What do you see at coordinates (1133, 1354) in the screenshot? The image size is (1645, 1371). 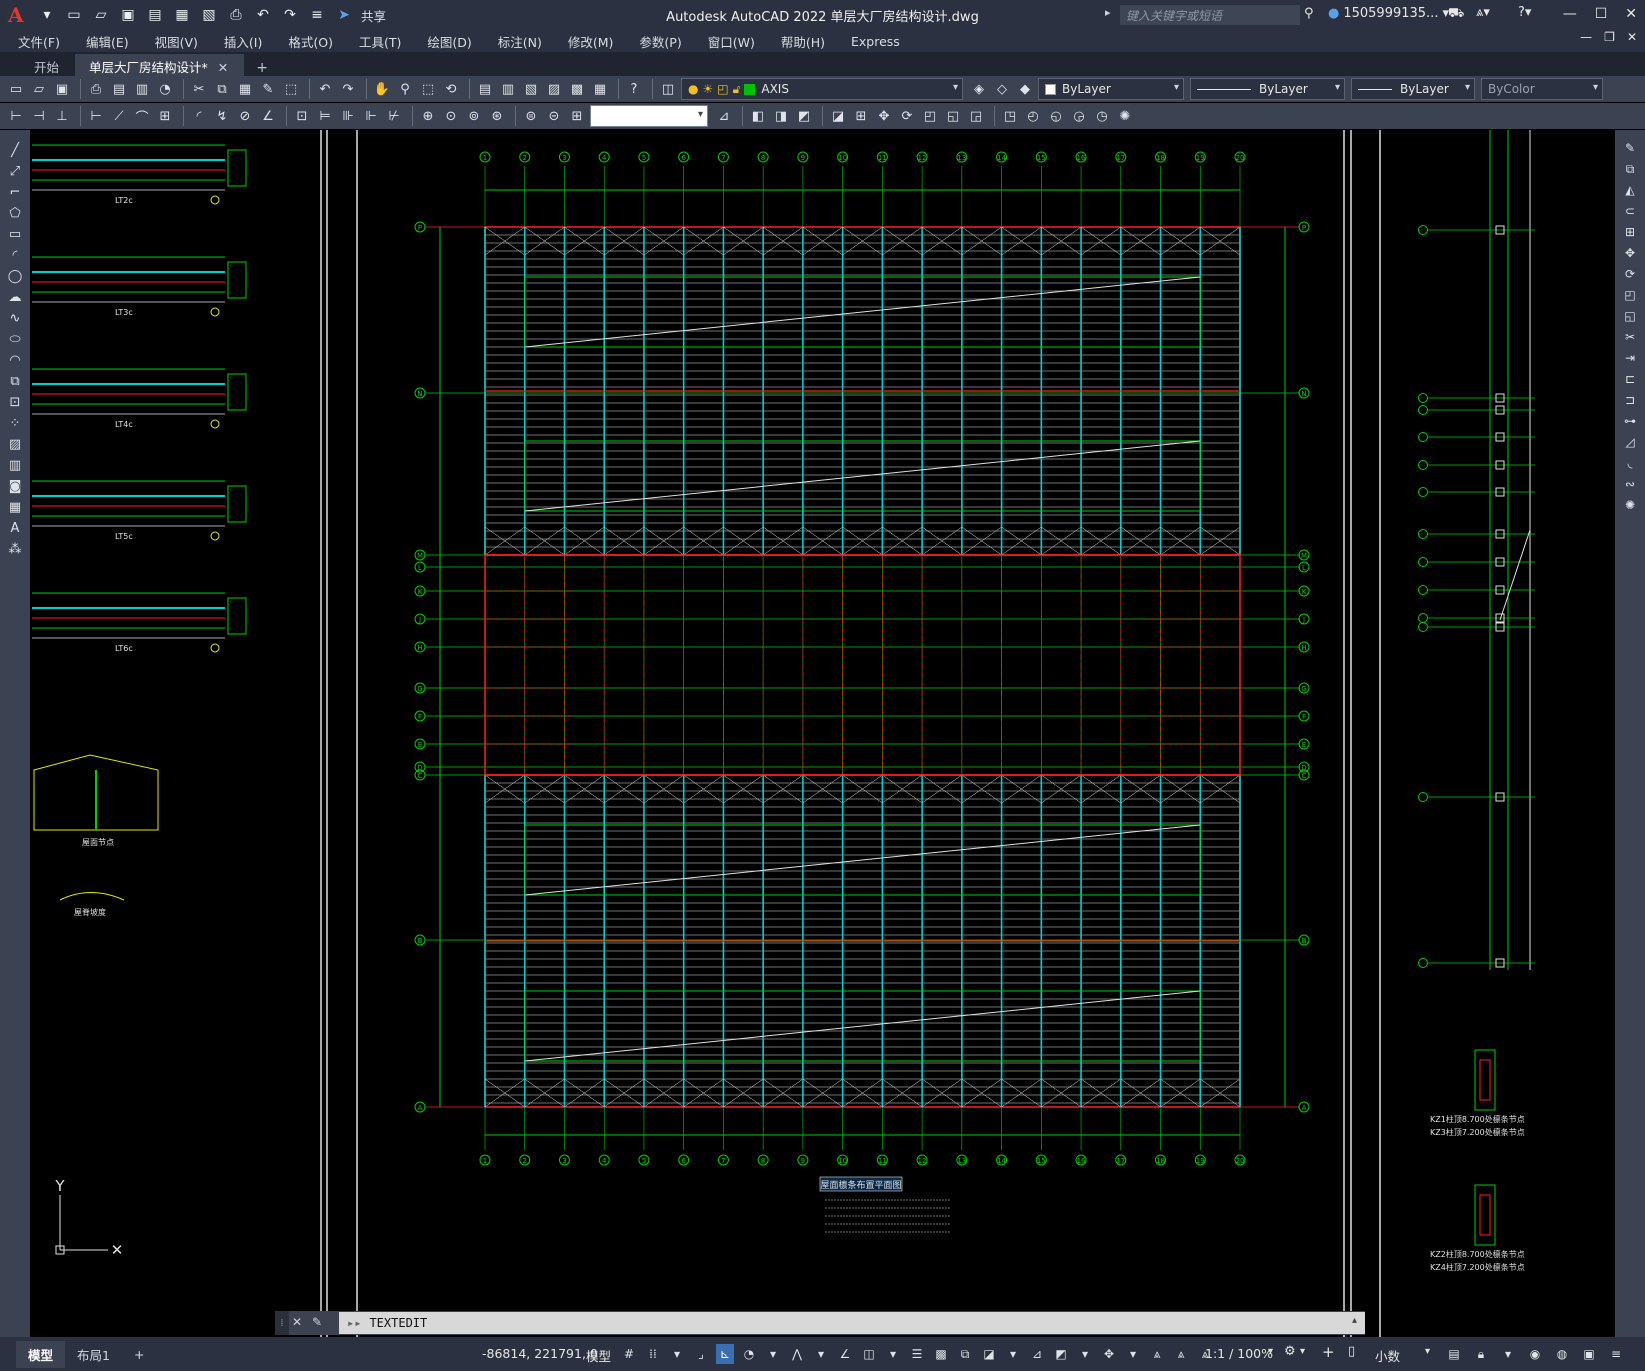 I see `gizmo-chevron-icon: ▾` at bounding box center [1133, 1354].